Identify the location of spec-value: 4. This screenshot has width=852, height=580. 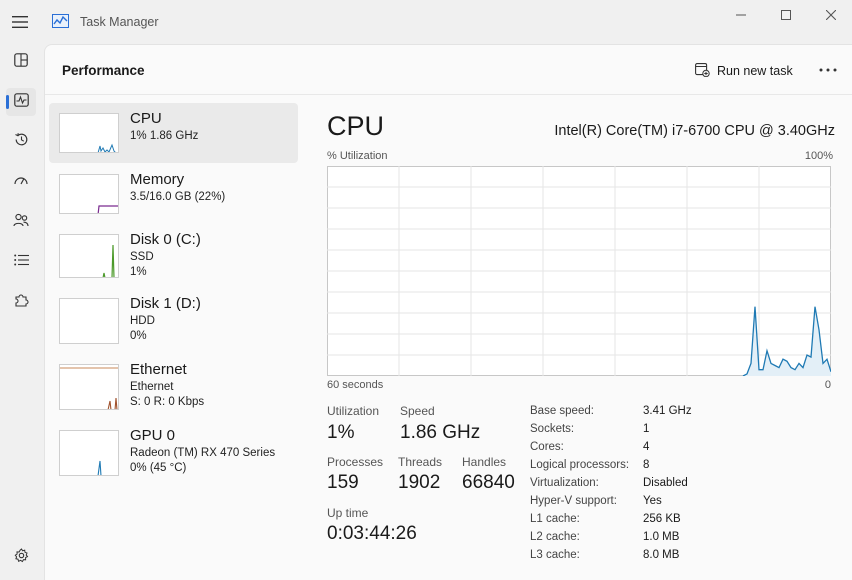
(646, 447).